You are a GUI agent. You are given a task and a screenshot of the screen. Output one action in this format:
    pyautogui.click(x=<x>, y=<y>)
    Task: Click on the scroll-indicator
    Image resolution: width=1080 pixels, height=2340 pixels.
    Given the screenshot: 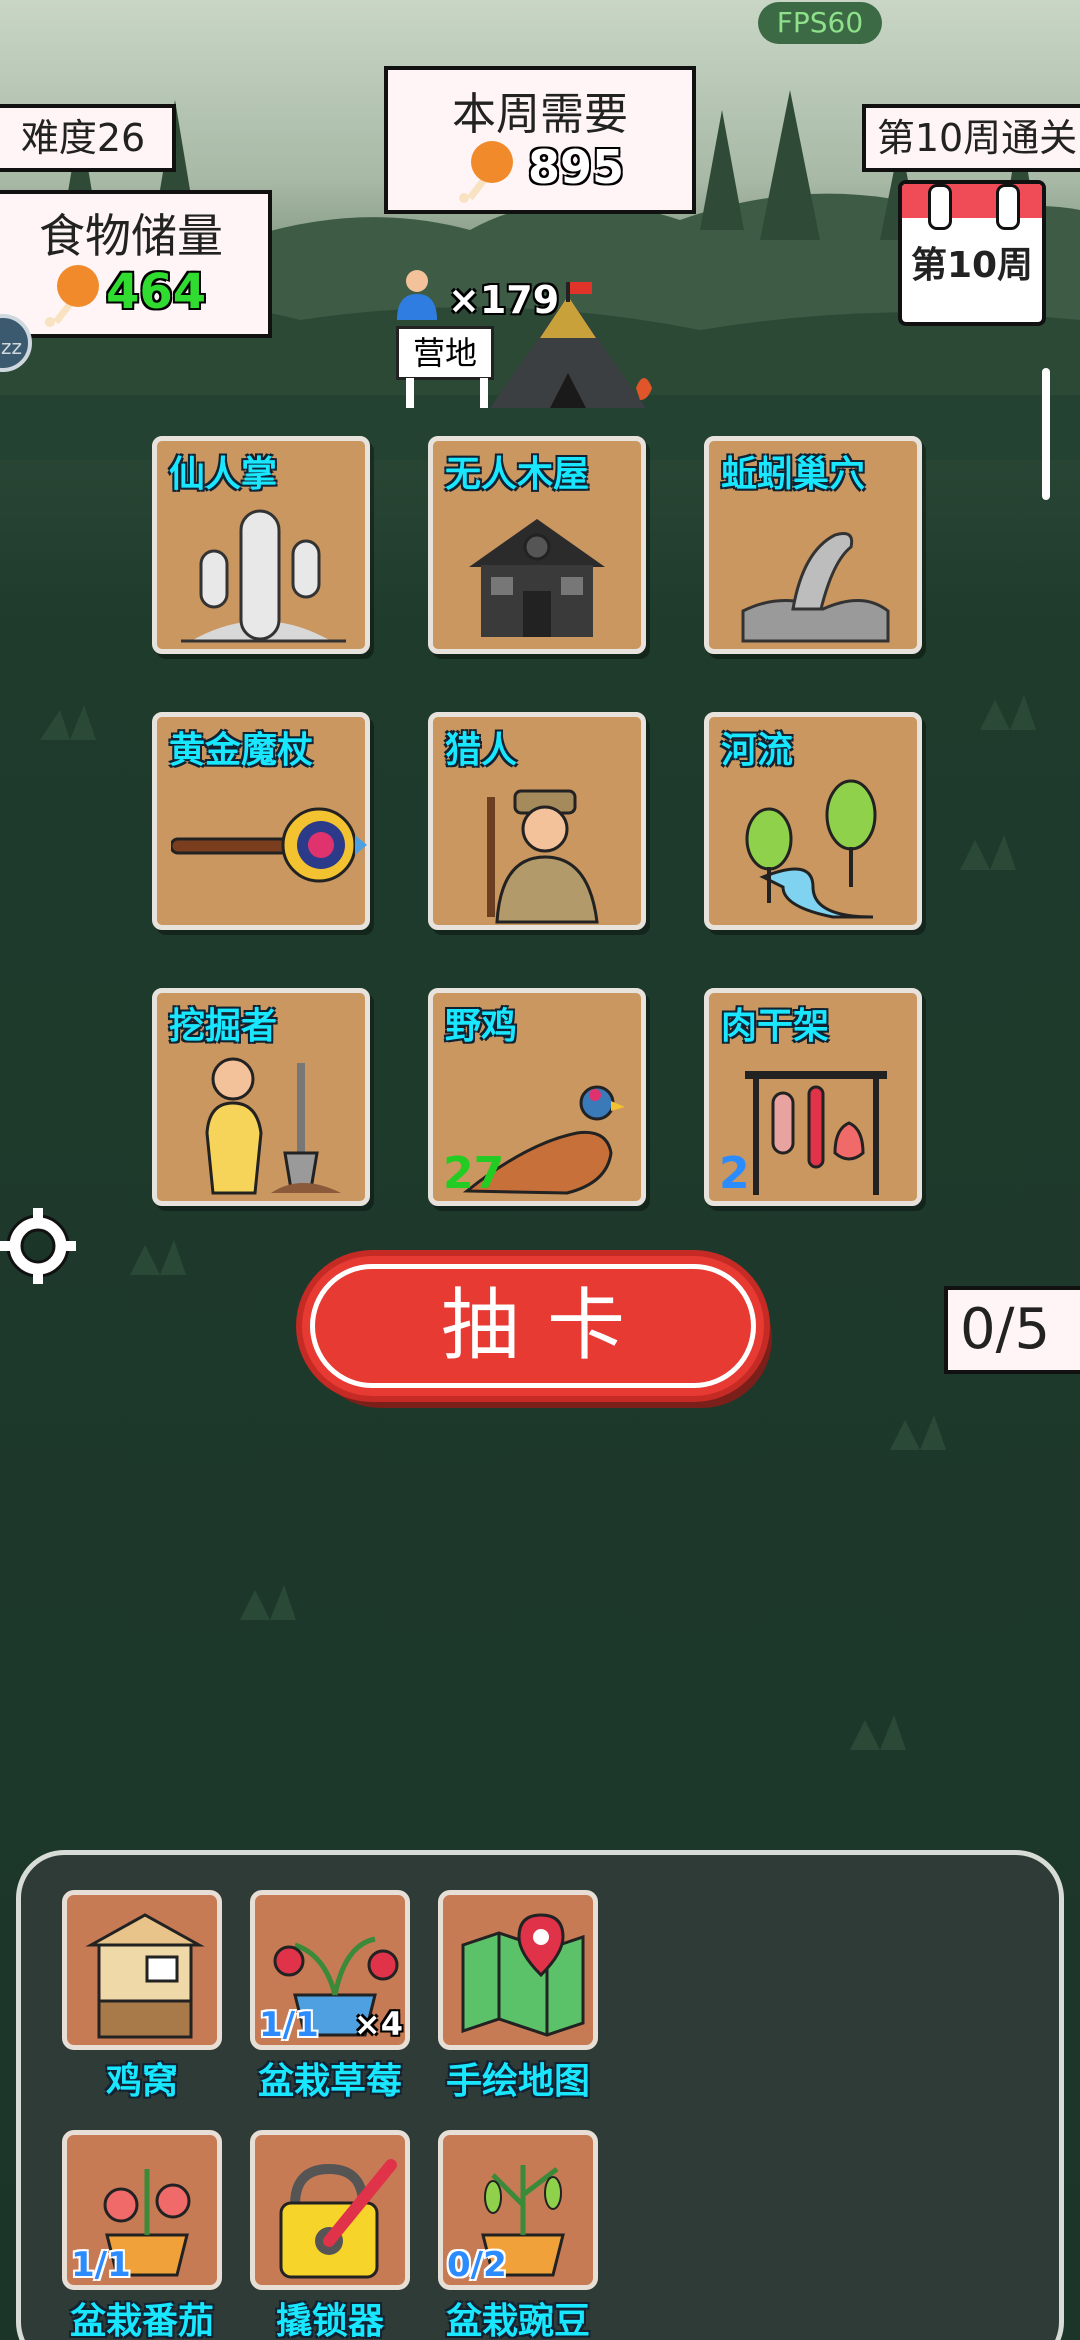 What is the action you would take?
    pyautogui.click(x=1046, y=434)
    